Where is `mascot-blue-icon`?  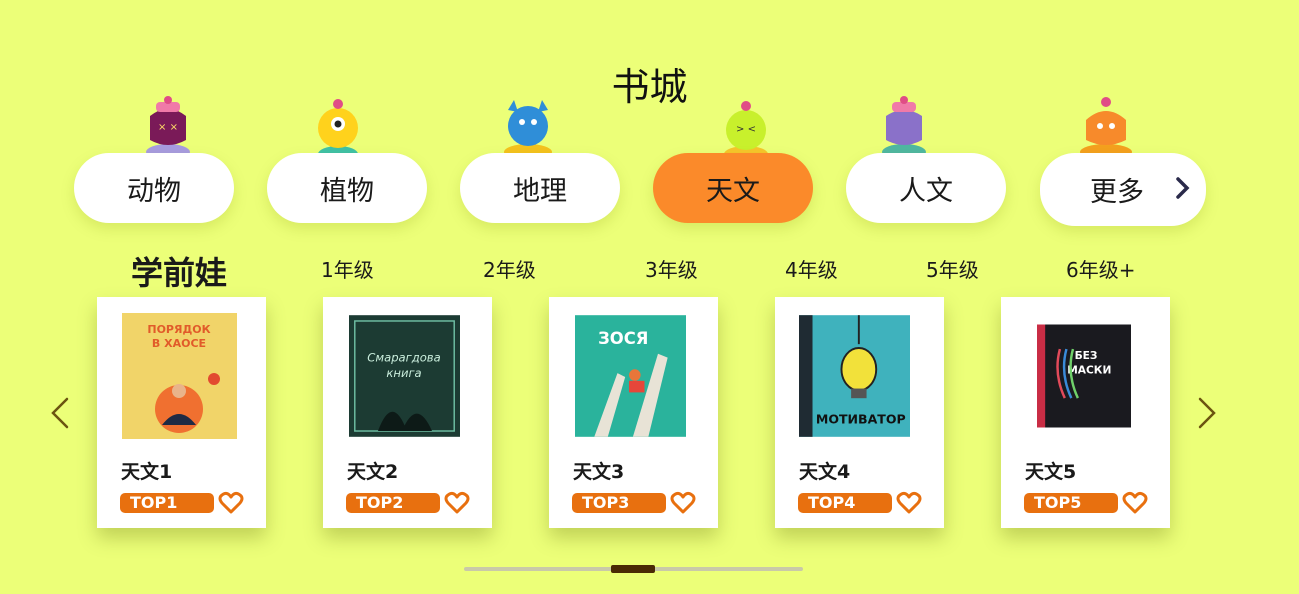 mascot-blue-icon is located at coordinates (528, 128).